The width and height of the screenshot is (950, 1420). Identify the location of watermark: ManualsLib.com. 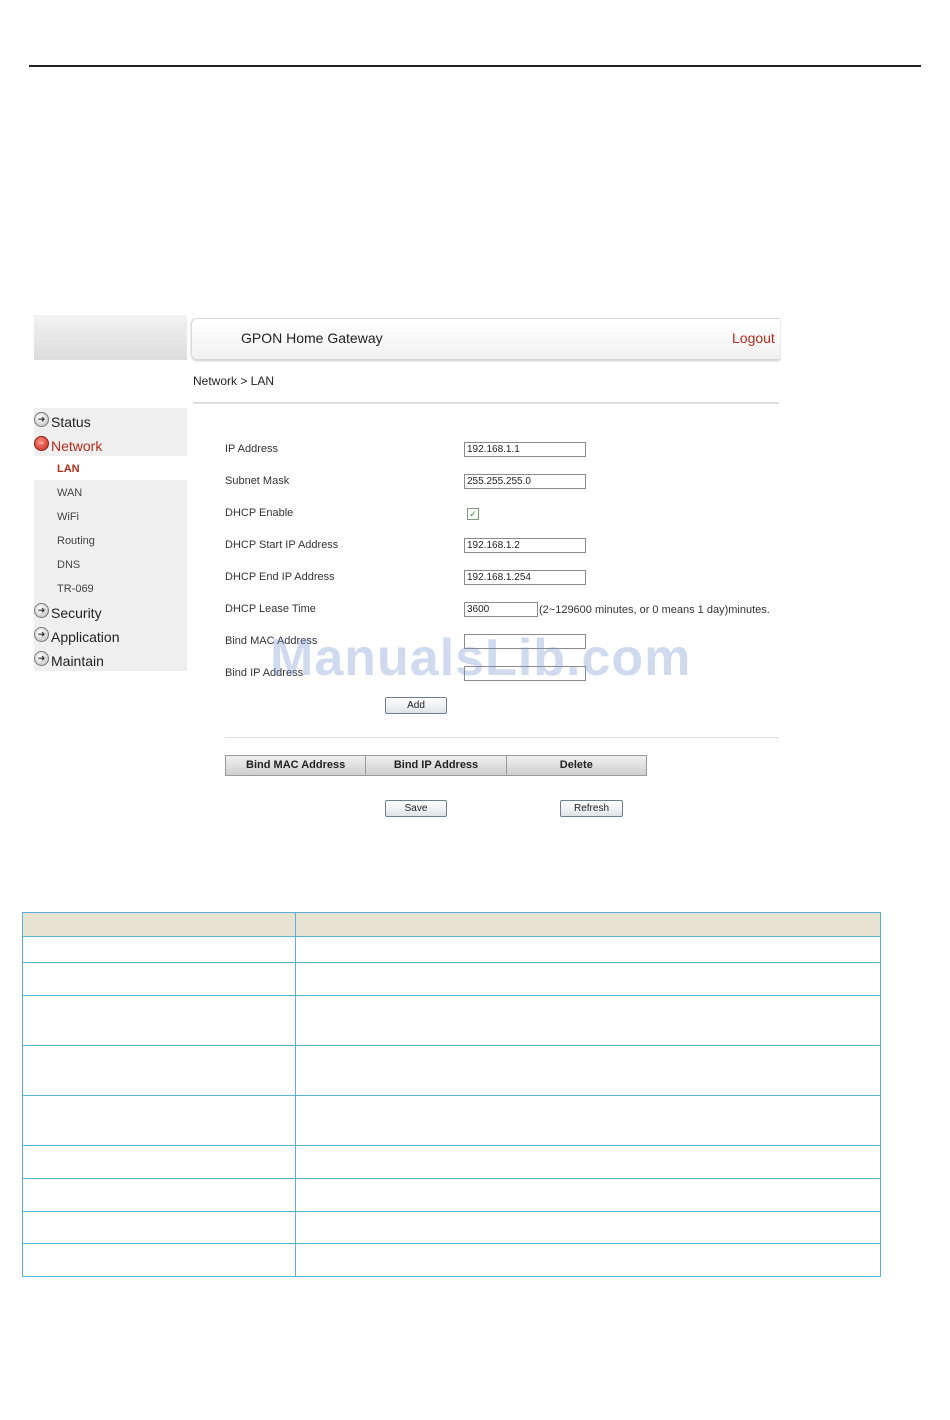
(481, 658).